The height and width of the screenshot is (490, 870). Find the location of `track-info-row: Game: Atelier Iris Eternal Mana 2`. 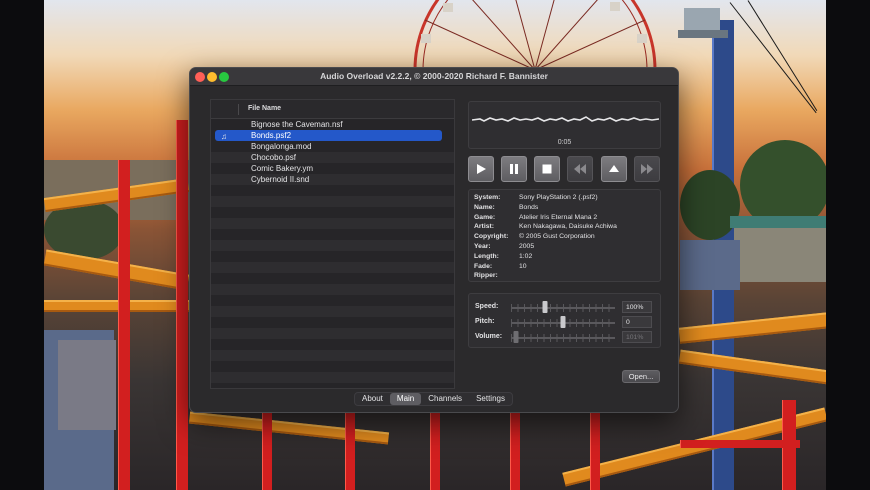

track-info-row: Game: Atelier Iris Eternal Mana 2 is located at coordinates (535, 219).